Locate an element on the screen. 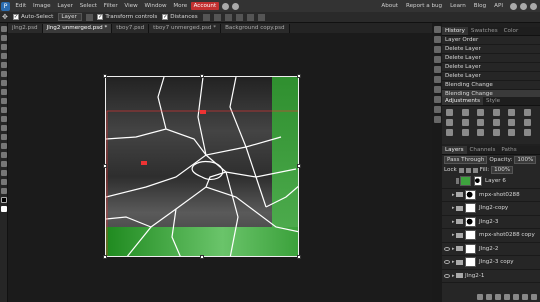  foreground-color-swatch is located at coordinates (4, 200).